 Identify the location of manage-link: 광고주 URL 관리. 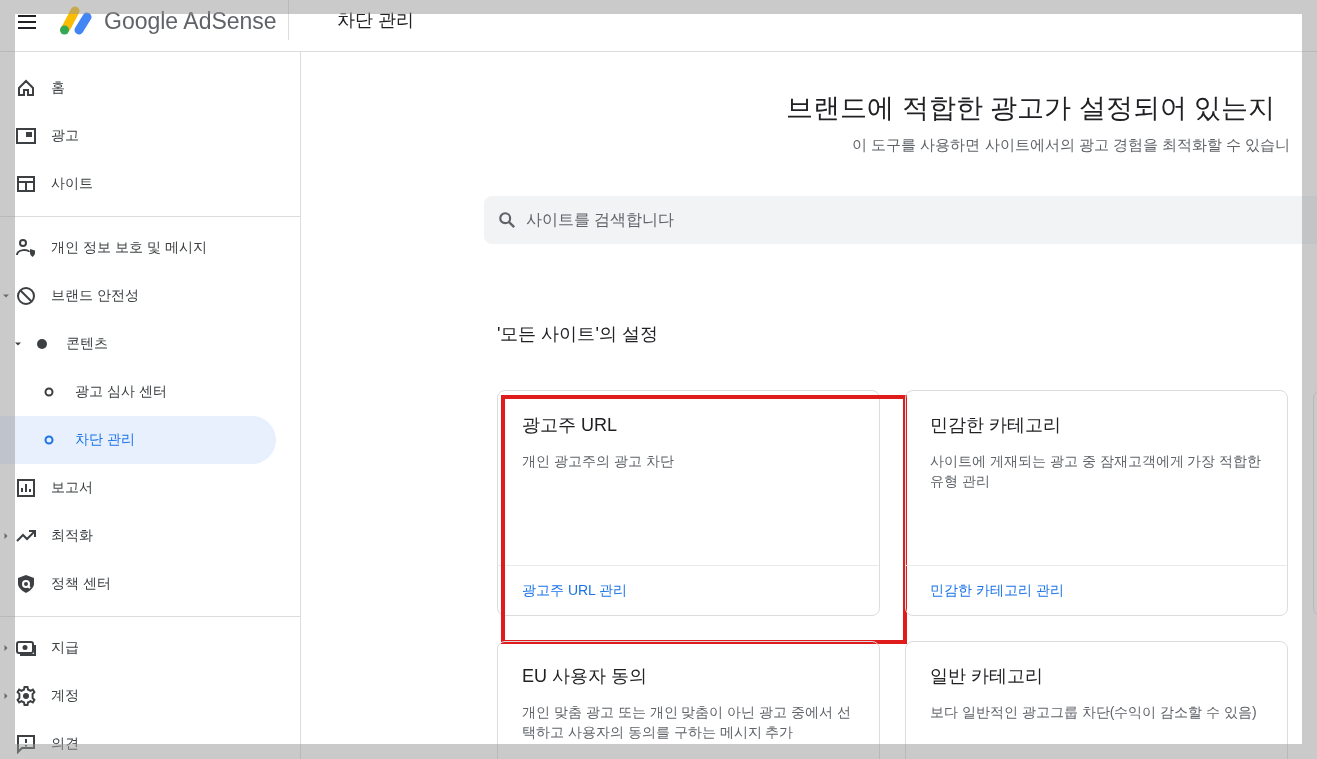
(575, 590).